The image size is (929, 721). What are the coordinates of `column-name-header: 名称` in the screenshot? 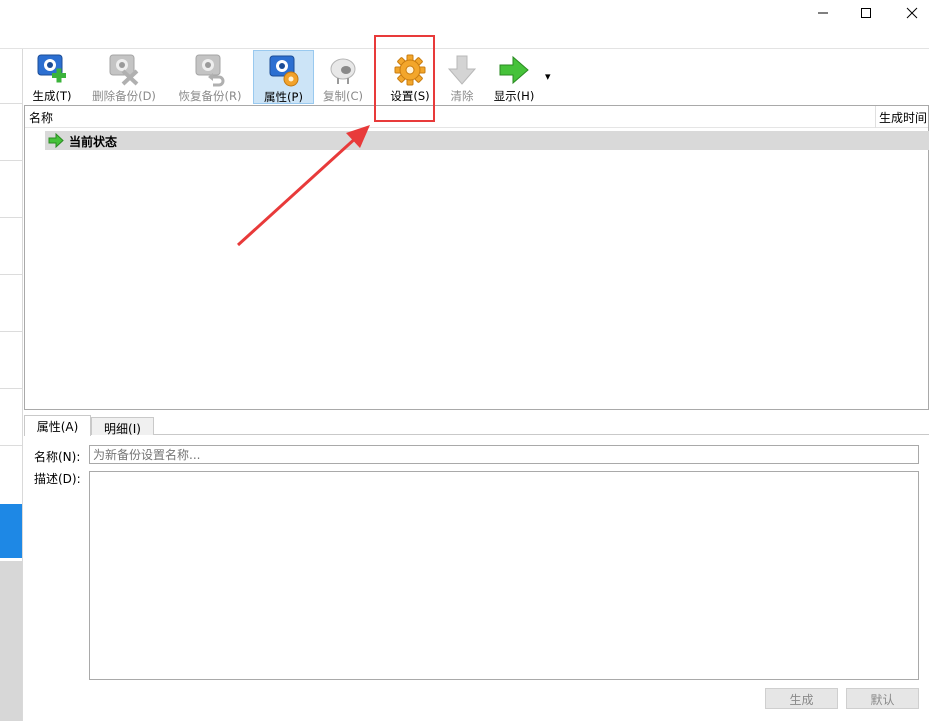 It's located at (41, 117).